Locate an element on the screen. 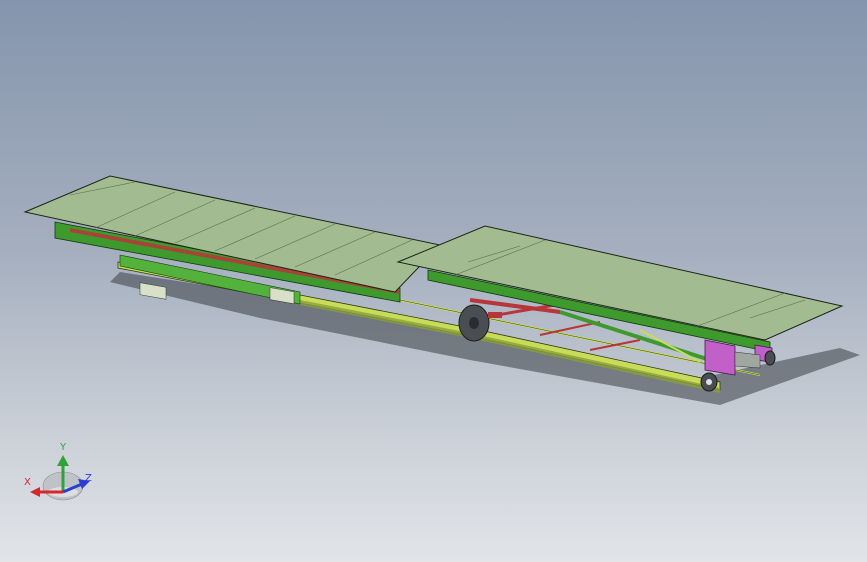  coordinate-triad: X Y Z is located at coordinates (58, 473).